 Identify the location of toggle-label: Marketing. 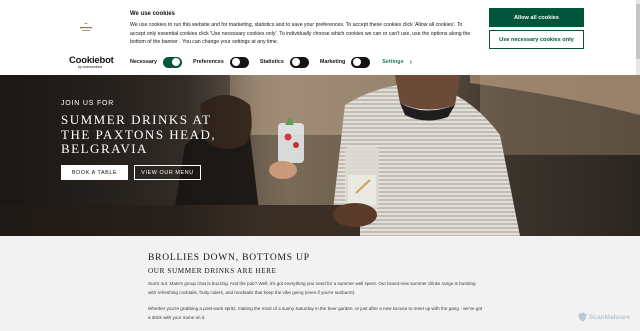
(332, 62).